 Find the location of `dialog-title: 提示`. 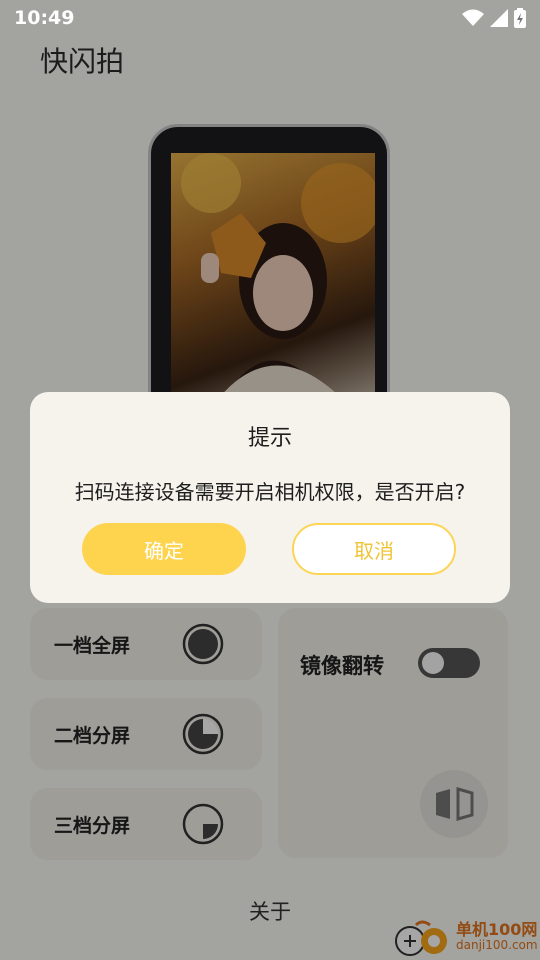

dialog-title: 提示 is located at coordinates (269, 438).